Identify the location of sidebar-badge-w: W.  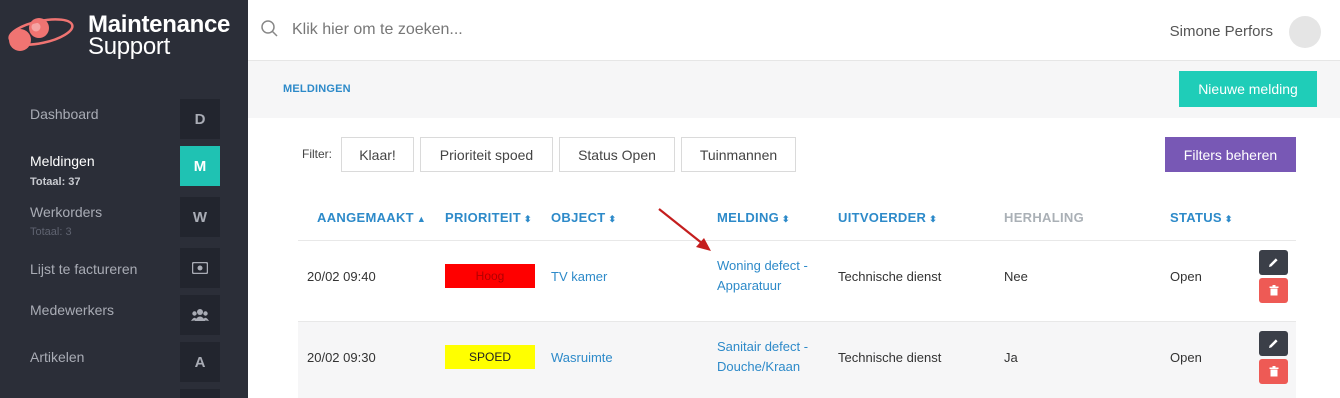
(200, 217).